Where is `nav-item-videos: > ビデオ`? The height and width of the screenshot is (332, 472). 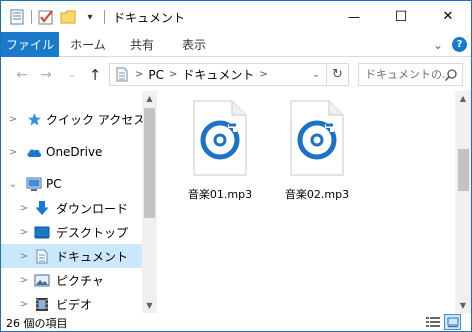 nav-item-videos: > ビデオ is located at coordinates (71, 302).